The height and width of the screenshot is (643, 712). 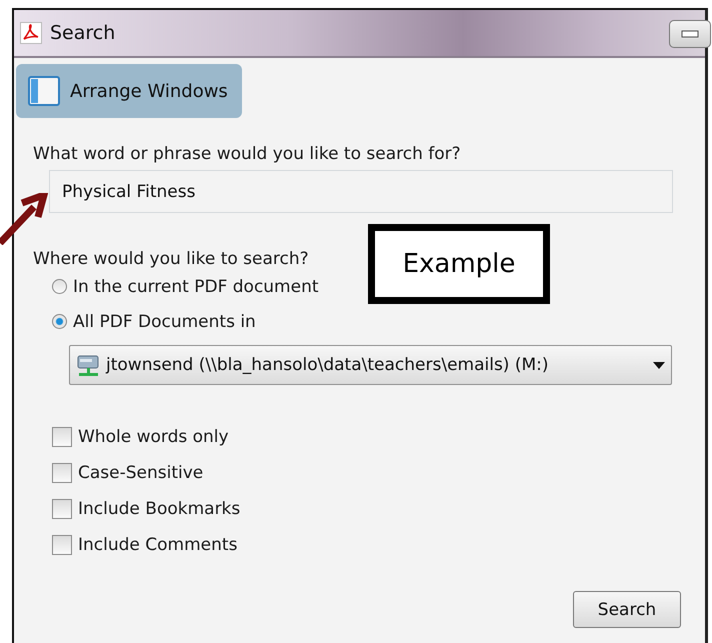 What do you see at coordinates (31, 33) in the screenshot?
I see `pdf-logo-icon` at bounding box center [31, 33].